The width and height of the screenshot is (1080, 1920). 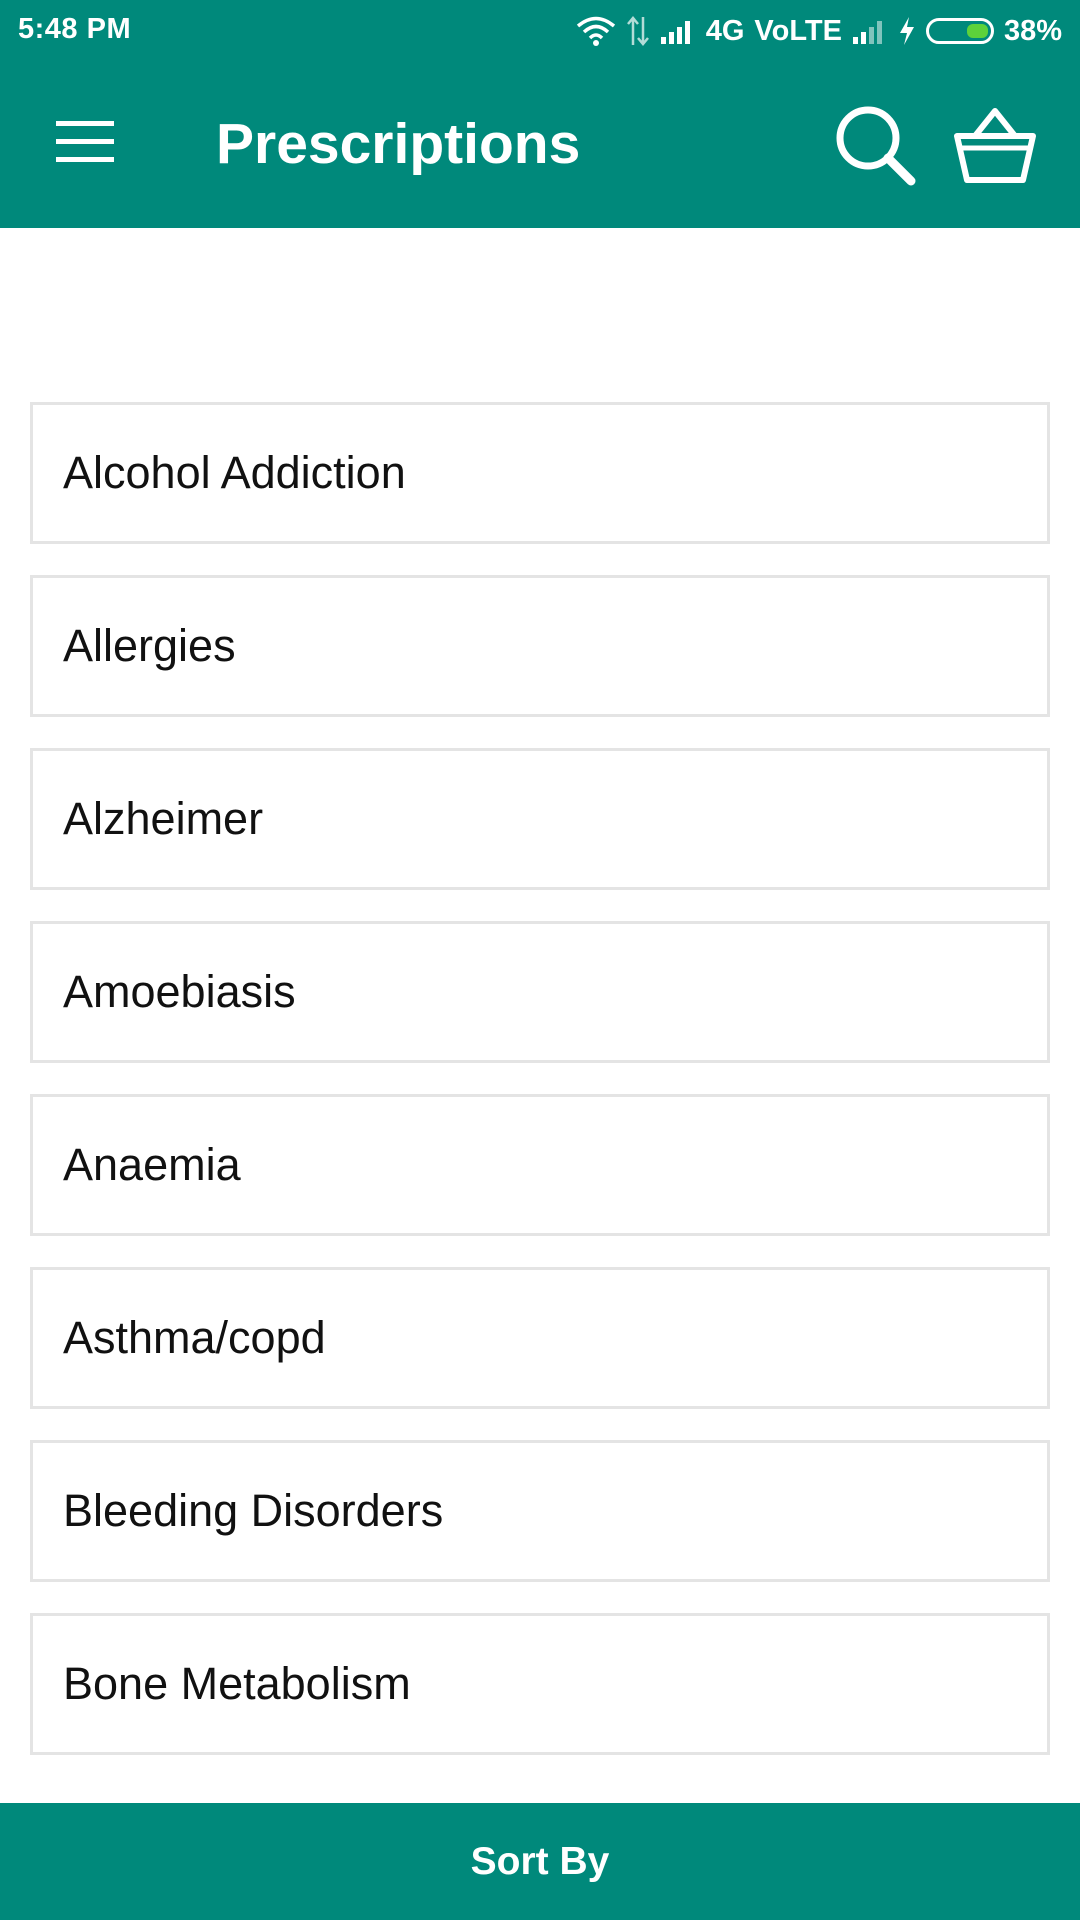 What do you see at coordinates (870, 31) in the screenshot?
I see `signal-strength-2-icon` at bounding box center [870, 31].